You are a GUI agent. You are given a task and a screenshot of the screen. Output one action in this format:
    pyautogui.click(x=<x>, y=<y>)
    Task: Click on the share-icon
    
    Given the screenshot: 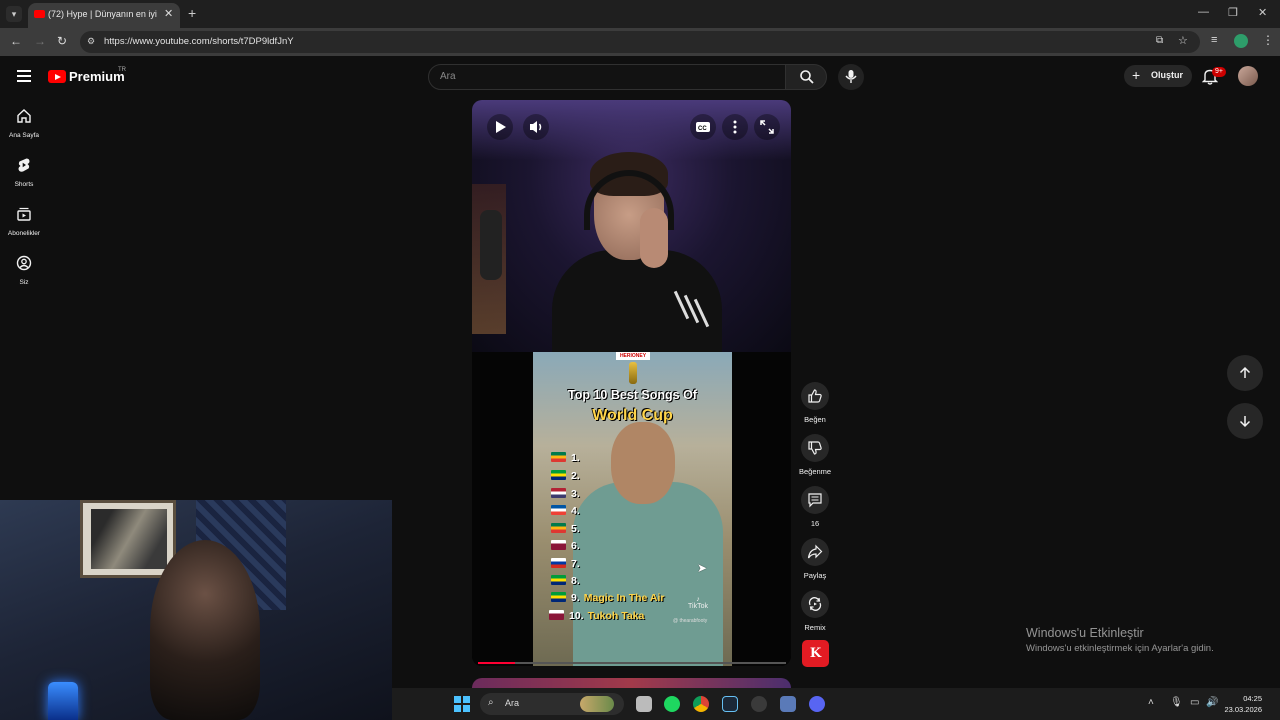 What is the action you would take?
    pyautogui.click(x=815, y=551)
    